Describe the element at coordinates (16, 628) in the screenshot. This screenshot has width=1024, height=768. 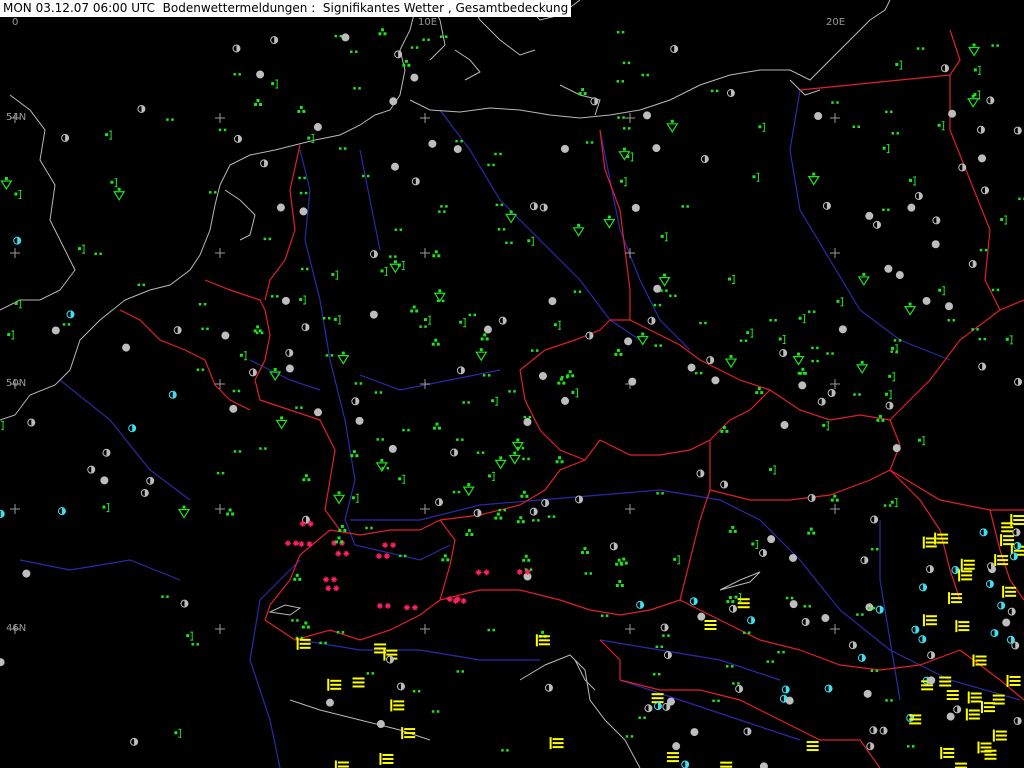
I see `lat-label-46n: 46N` at that location.